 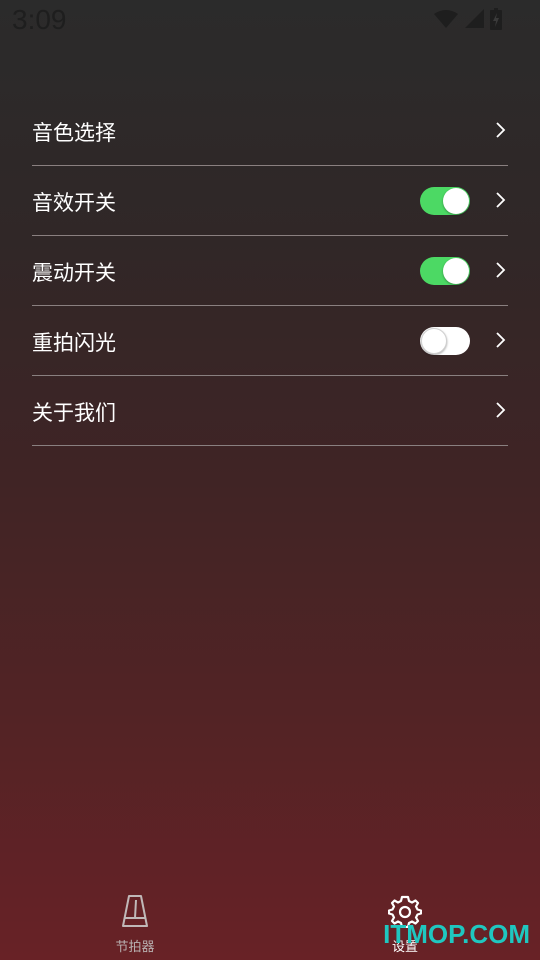 What do you see at coordinates (474, 21) in the screenshot?
I see `signal-icon` at bounding box center [474, 21].